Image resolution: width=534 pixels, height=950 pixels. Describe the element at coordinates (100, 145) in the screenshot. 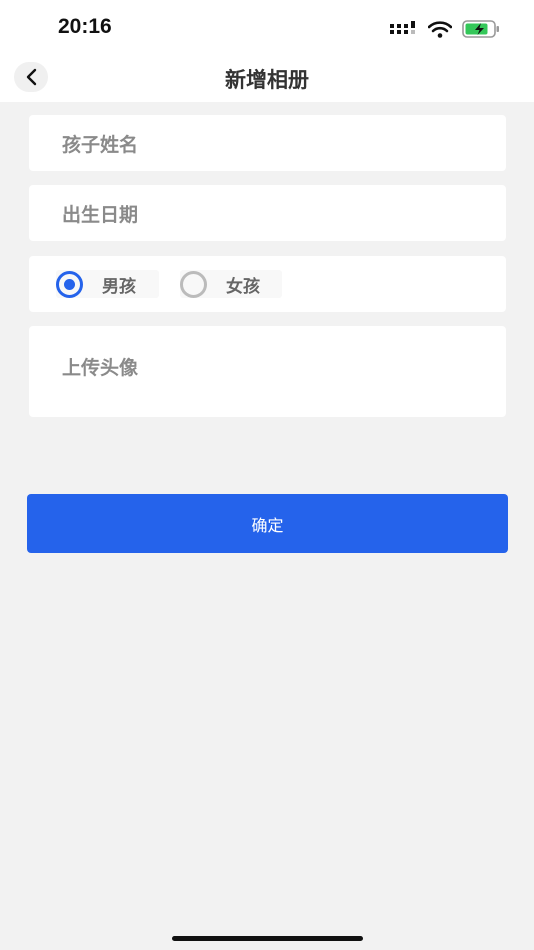

I see `child-name-placeholder: 孩子姓名` at that location.